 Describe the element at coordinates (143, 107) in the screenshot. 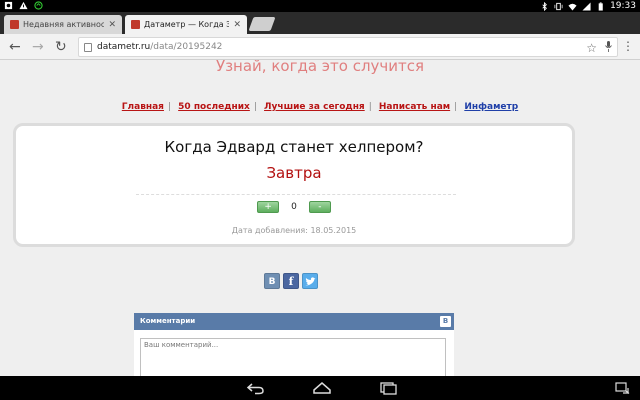

I see `nav-link-home: Главная` at that location.